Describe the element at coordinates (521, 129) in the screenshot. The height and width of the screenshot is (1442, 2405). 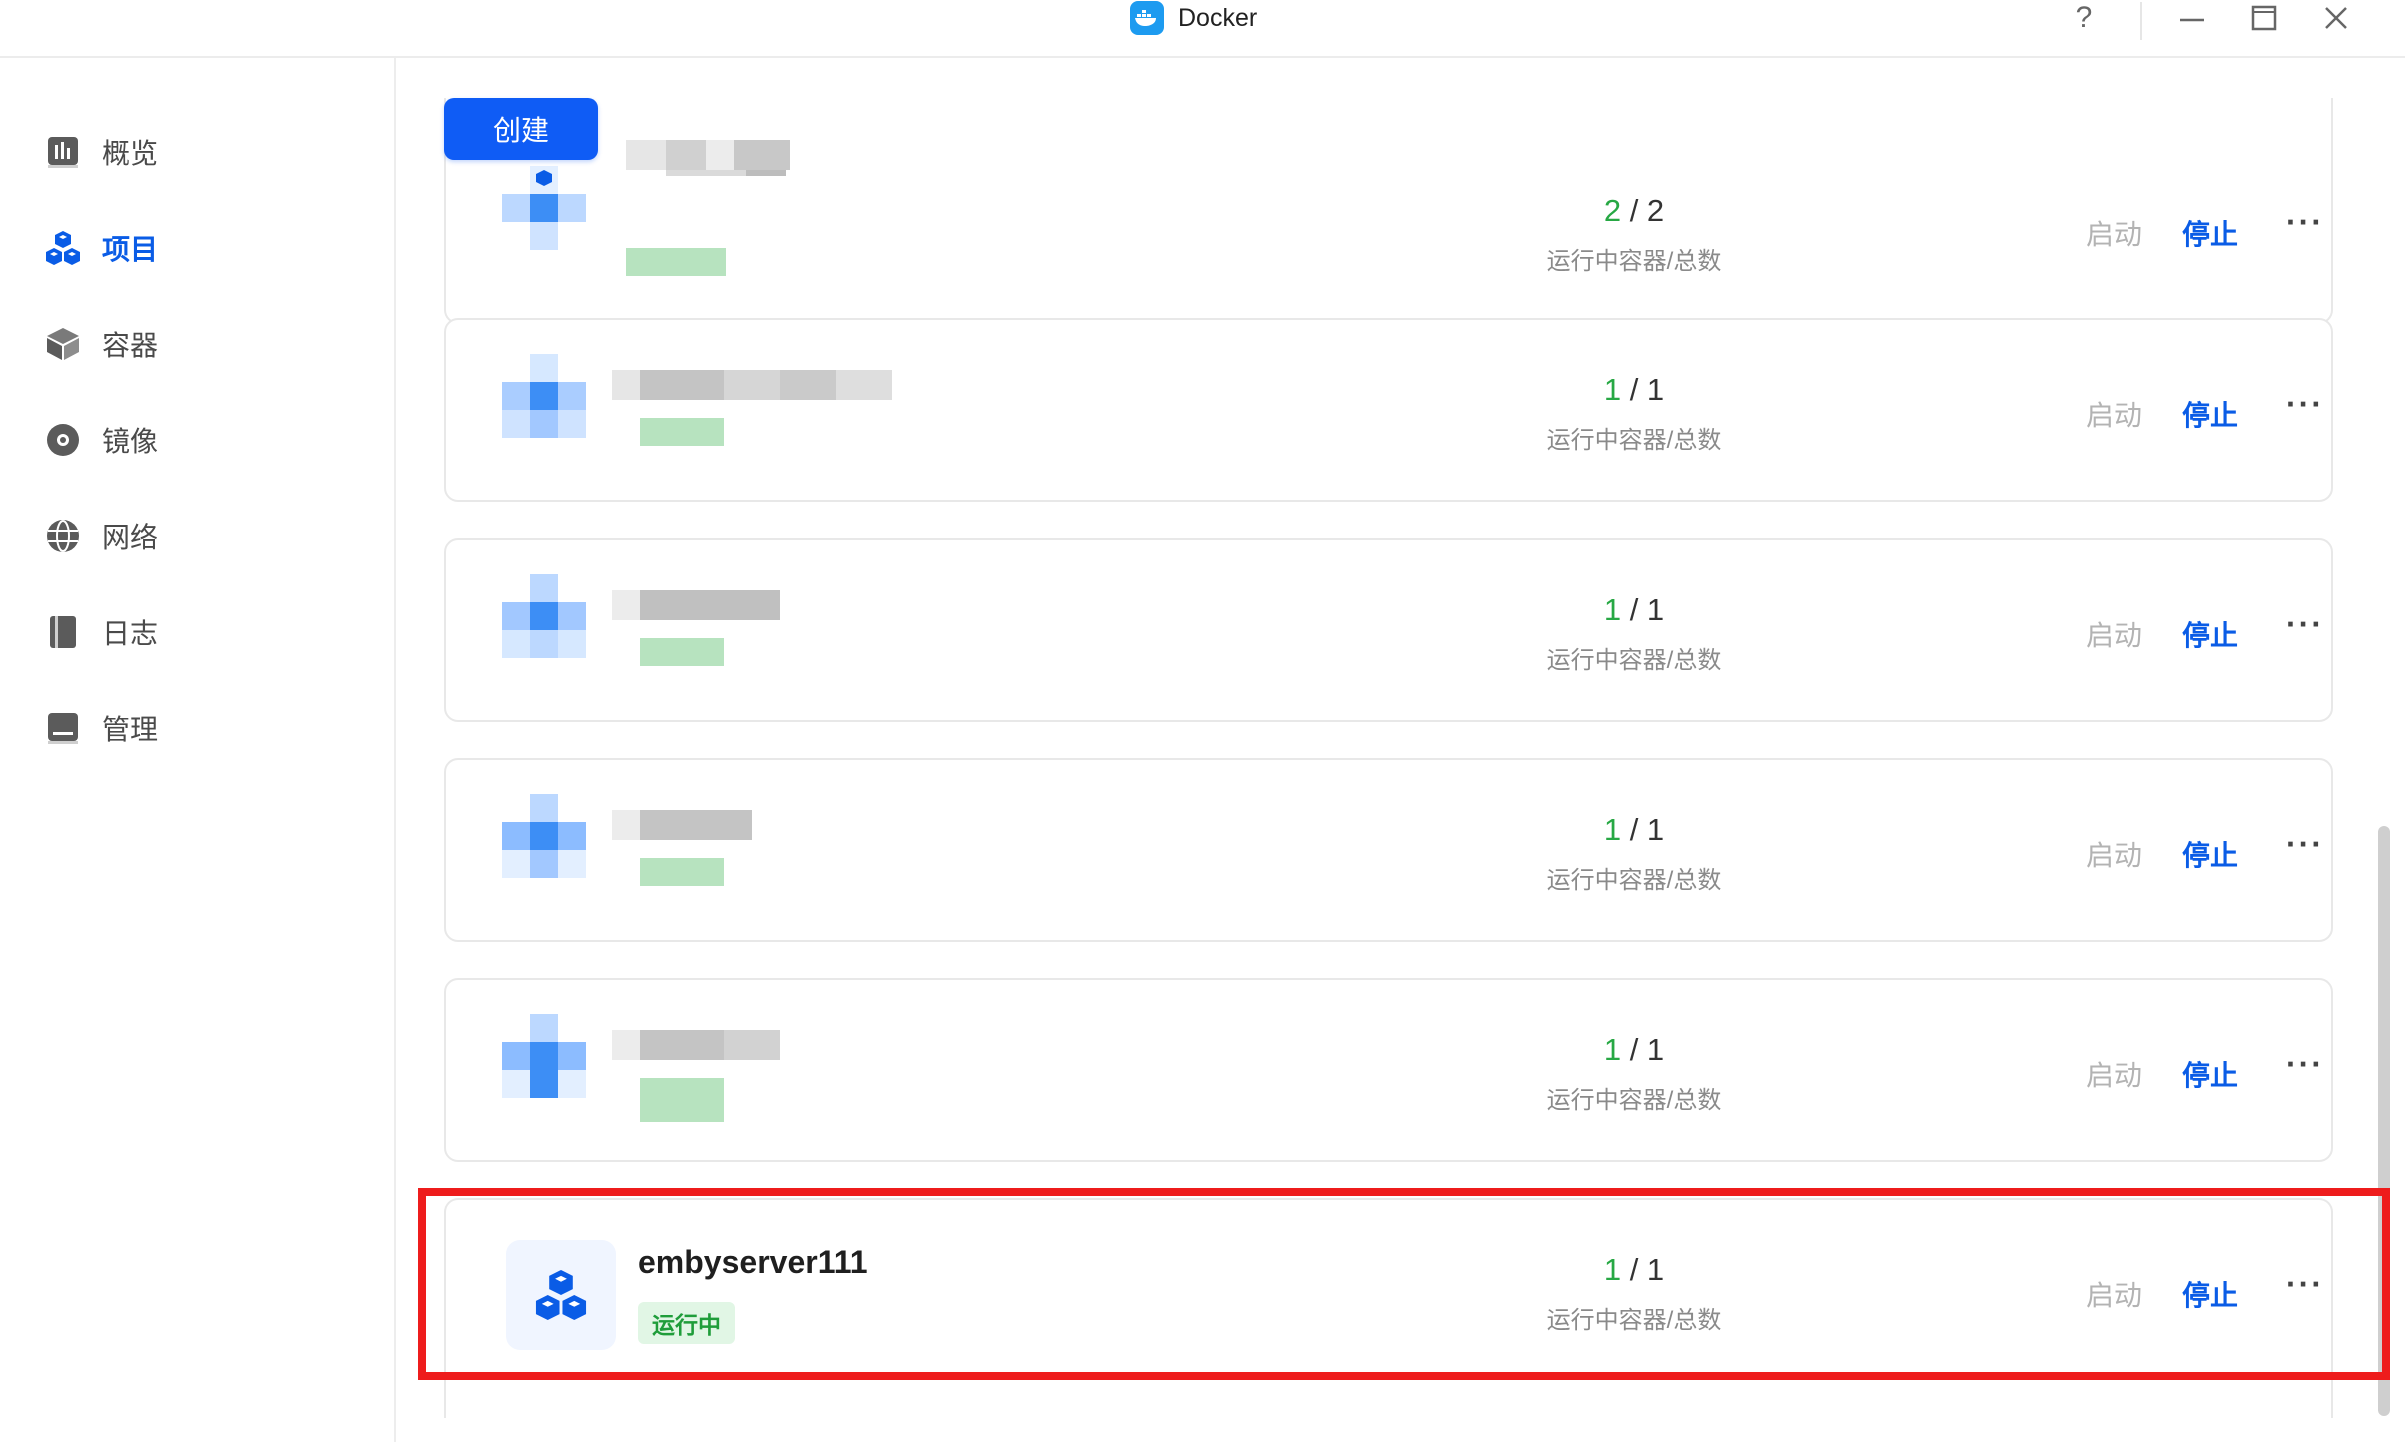
I see `create-button: 创建` at that location.